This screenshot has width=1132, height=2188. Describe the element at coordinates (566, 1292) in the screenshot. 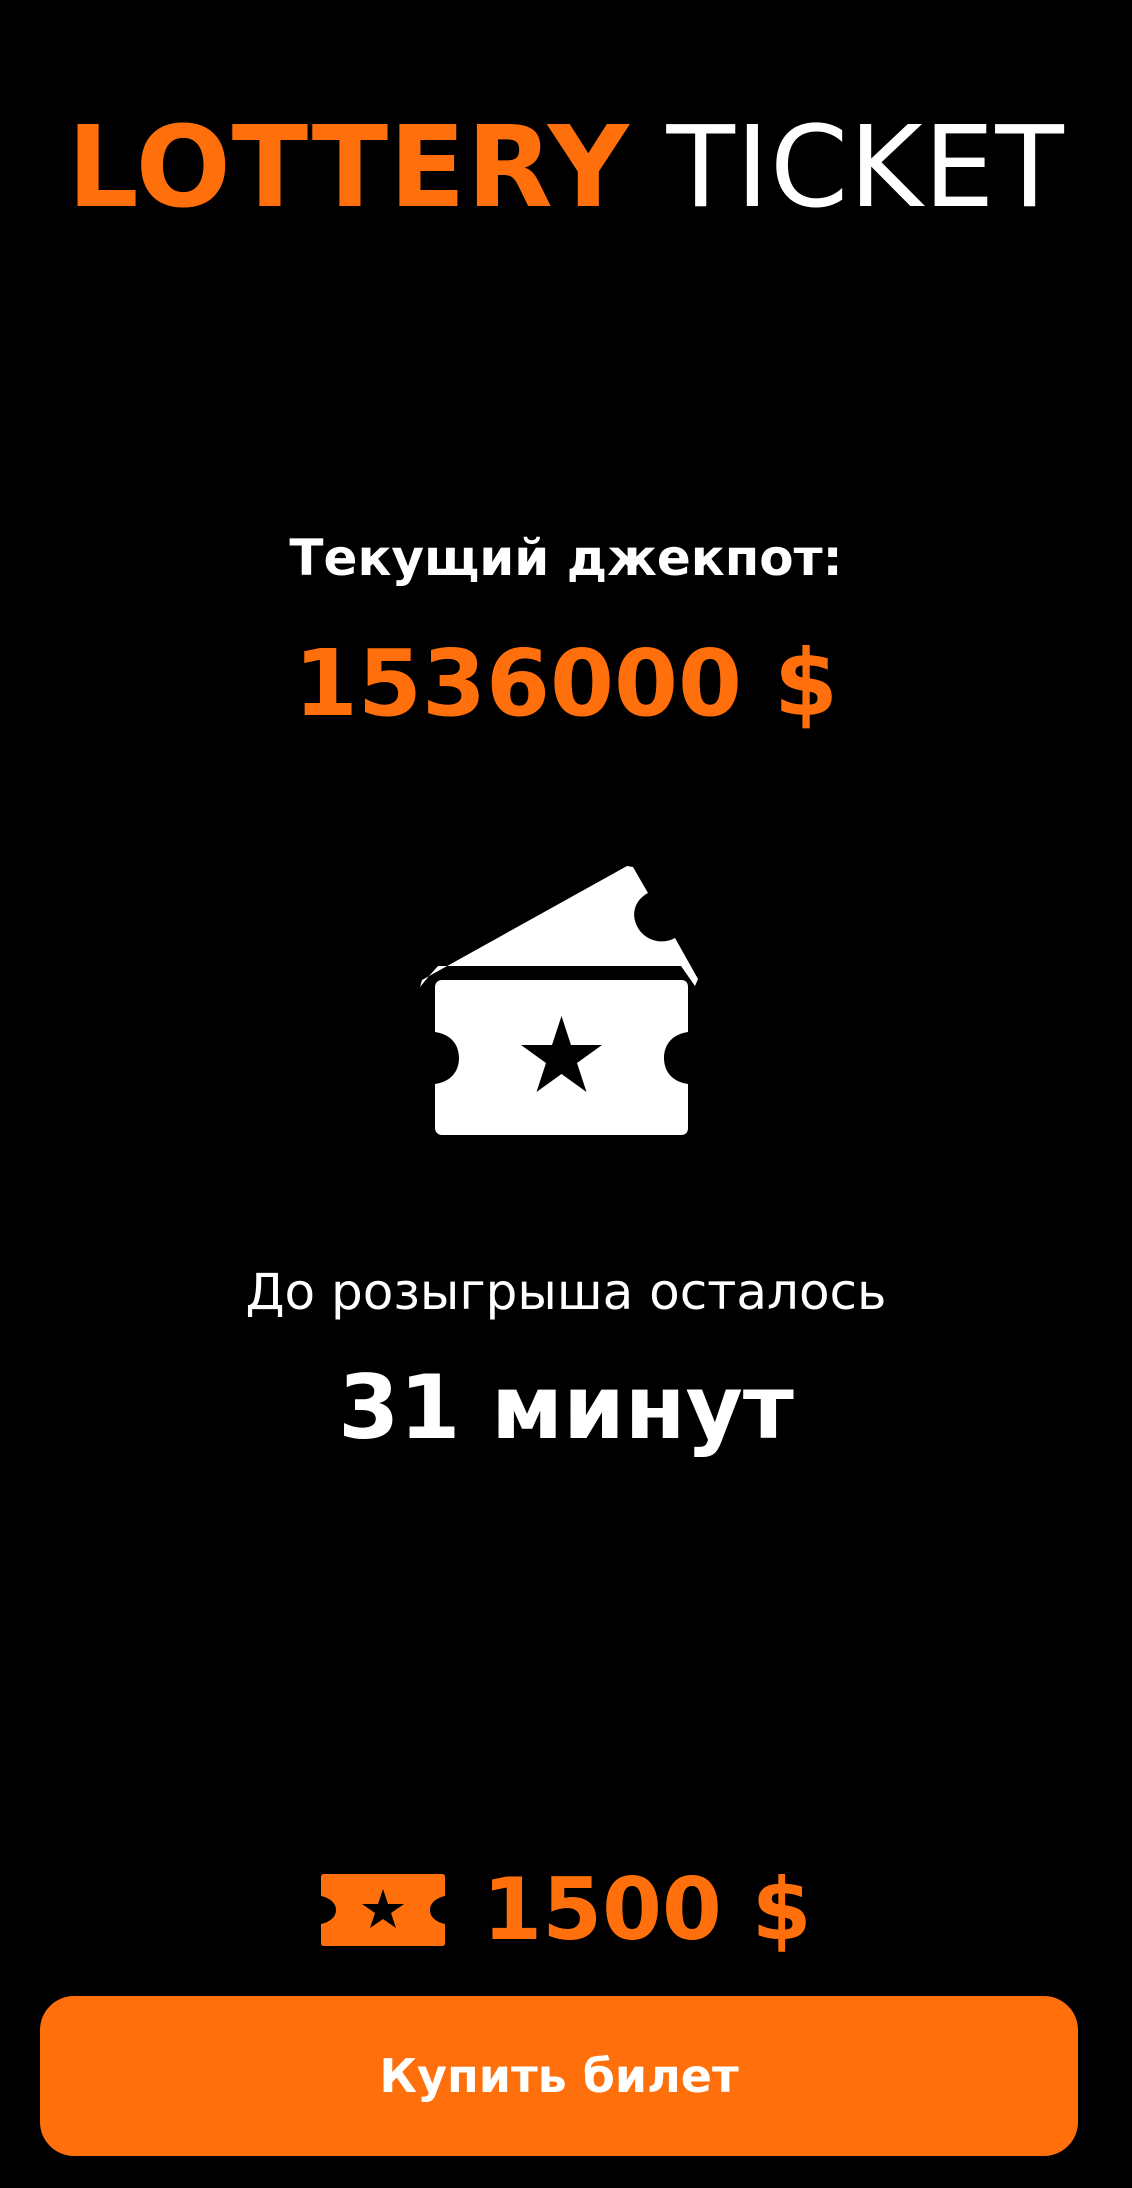

I see `countdown-label: До розыгрыша осталось` at that location.